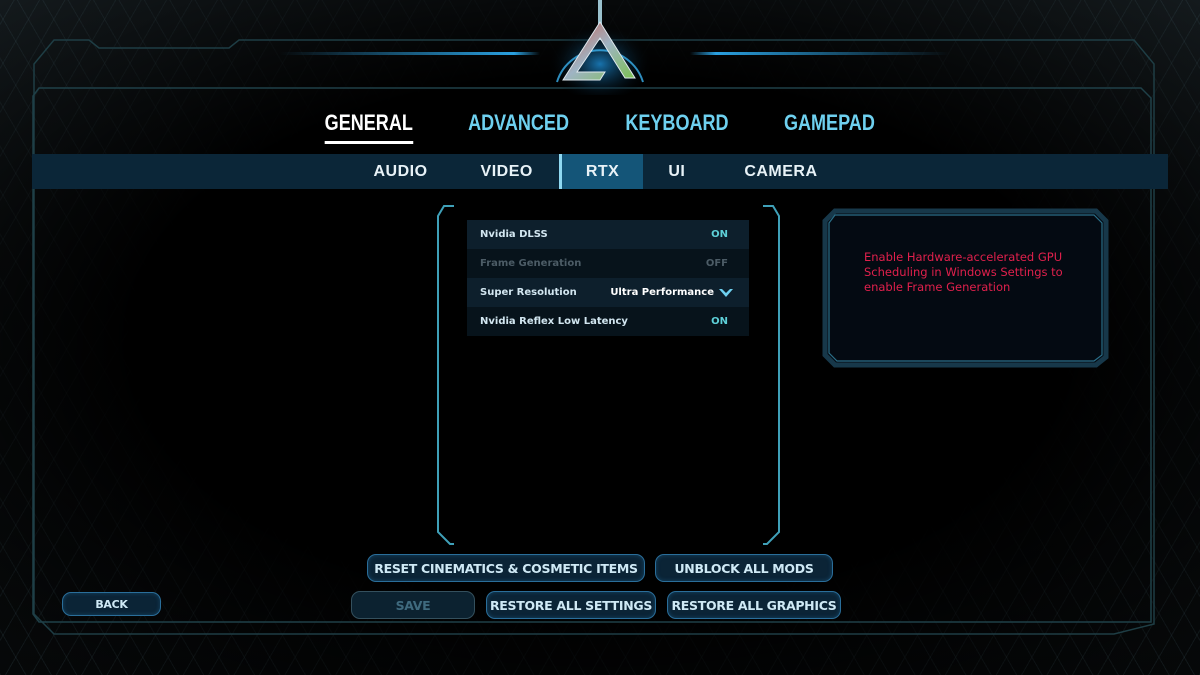 This screenshot has width=1200, height=675. I want to click on top-tabs: GENERAL ADVANCED KEYBOARD GAMEPAD, so click(600, 127).